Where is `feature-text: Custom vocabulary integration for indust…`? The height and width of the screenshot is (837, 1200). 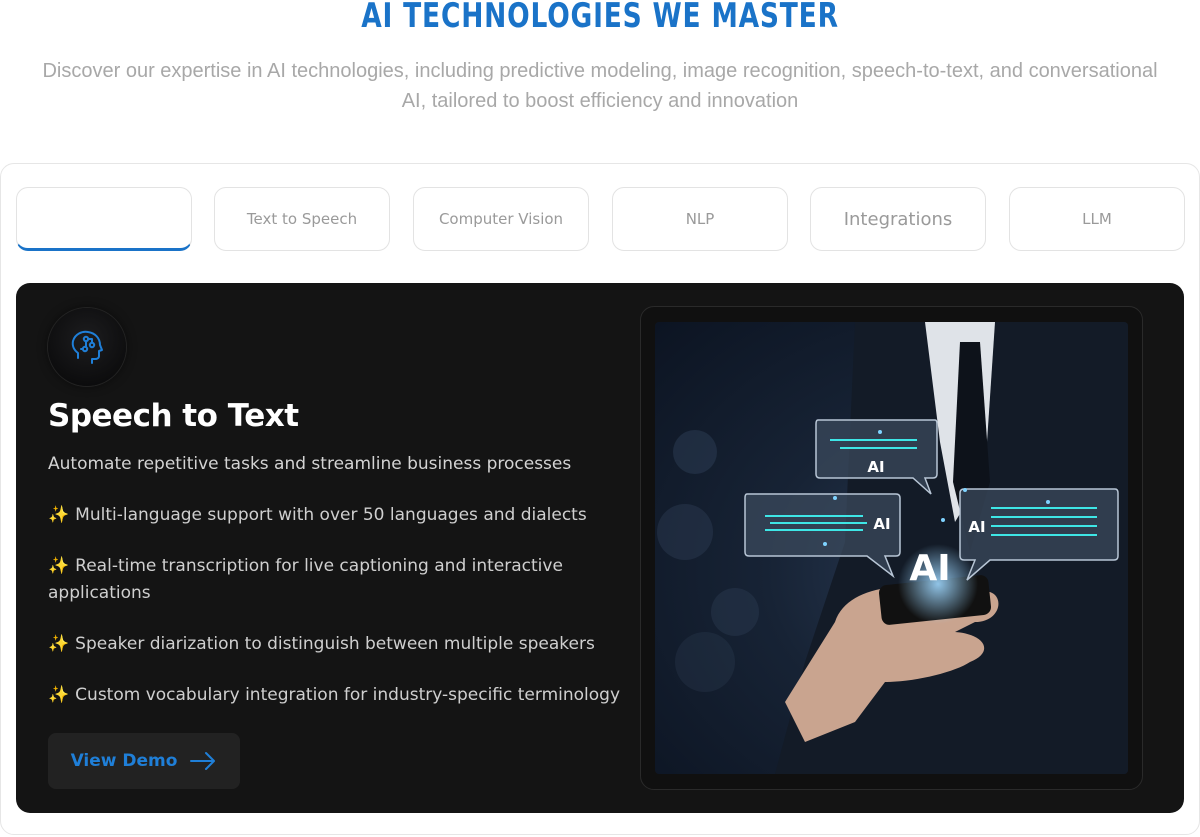
feature-text: Custom vocabulary integration for indust… is located at coordinates (348, 695).